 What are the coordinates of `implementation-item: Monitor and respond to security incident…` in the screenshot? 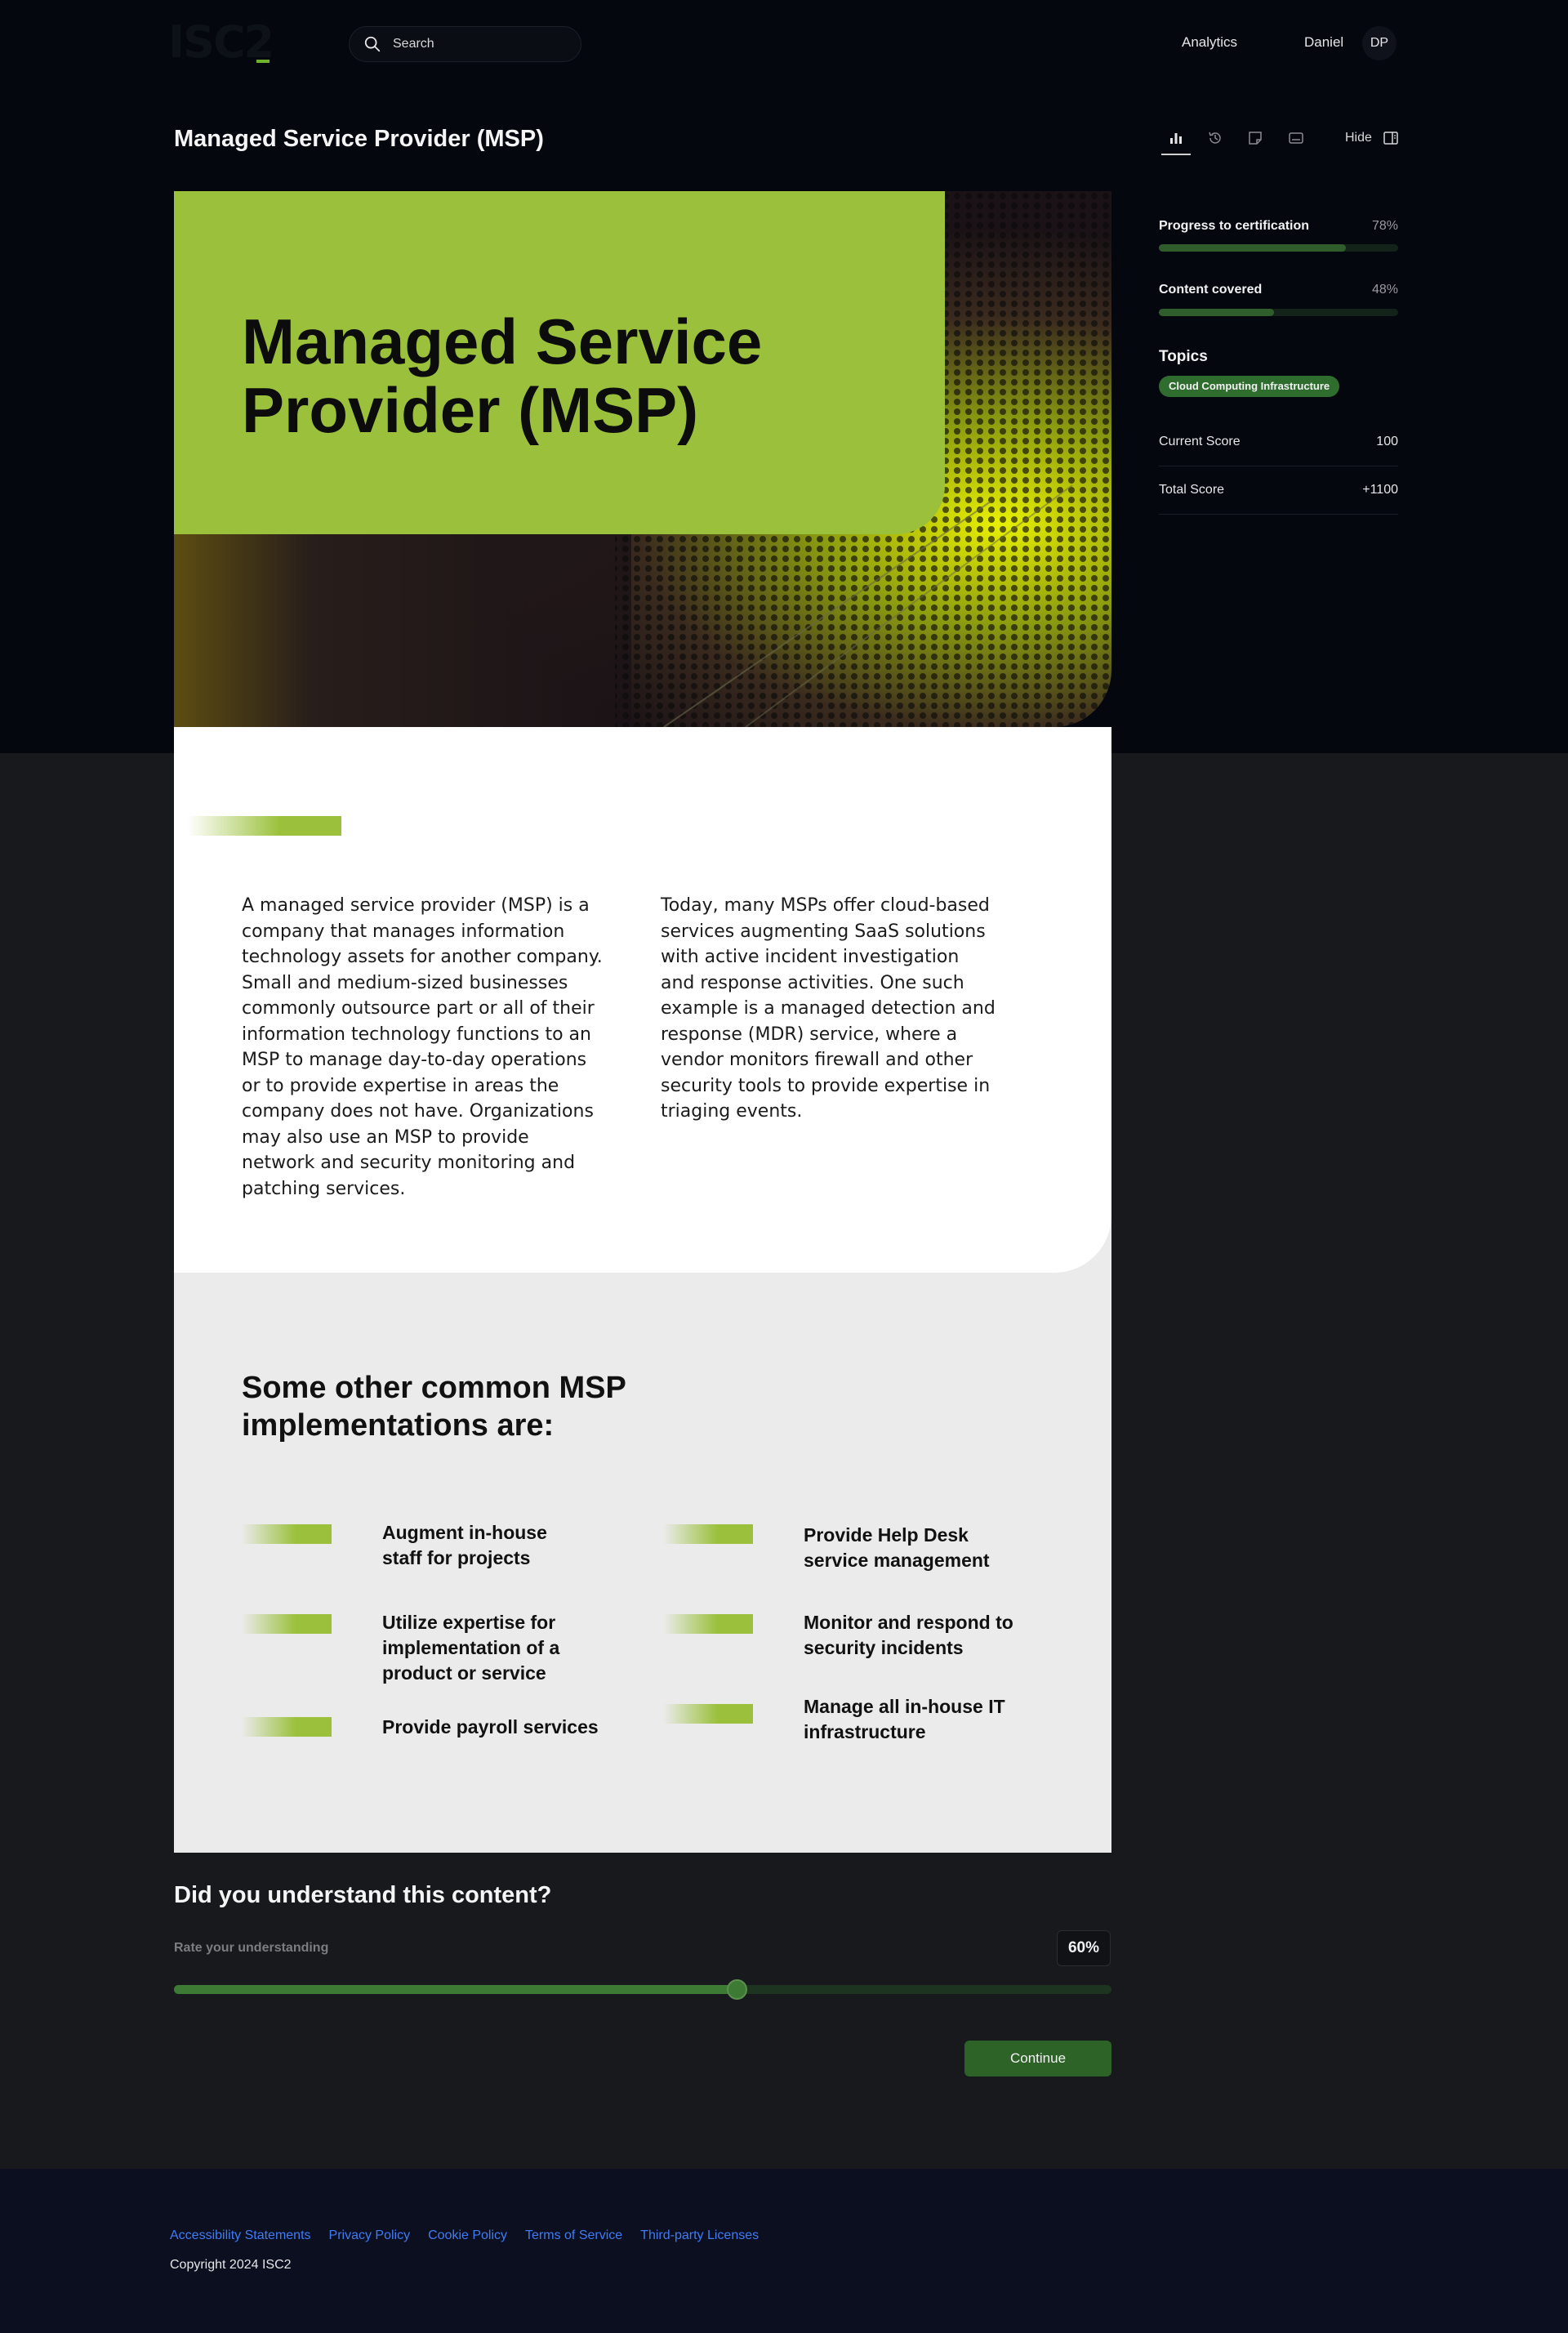 It's located at (909, 1635).